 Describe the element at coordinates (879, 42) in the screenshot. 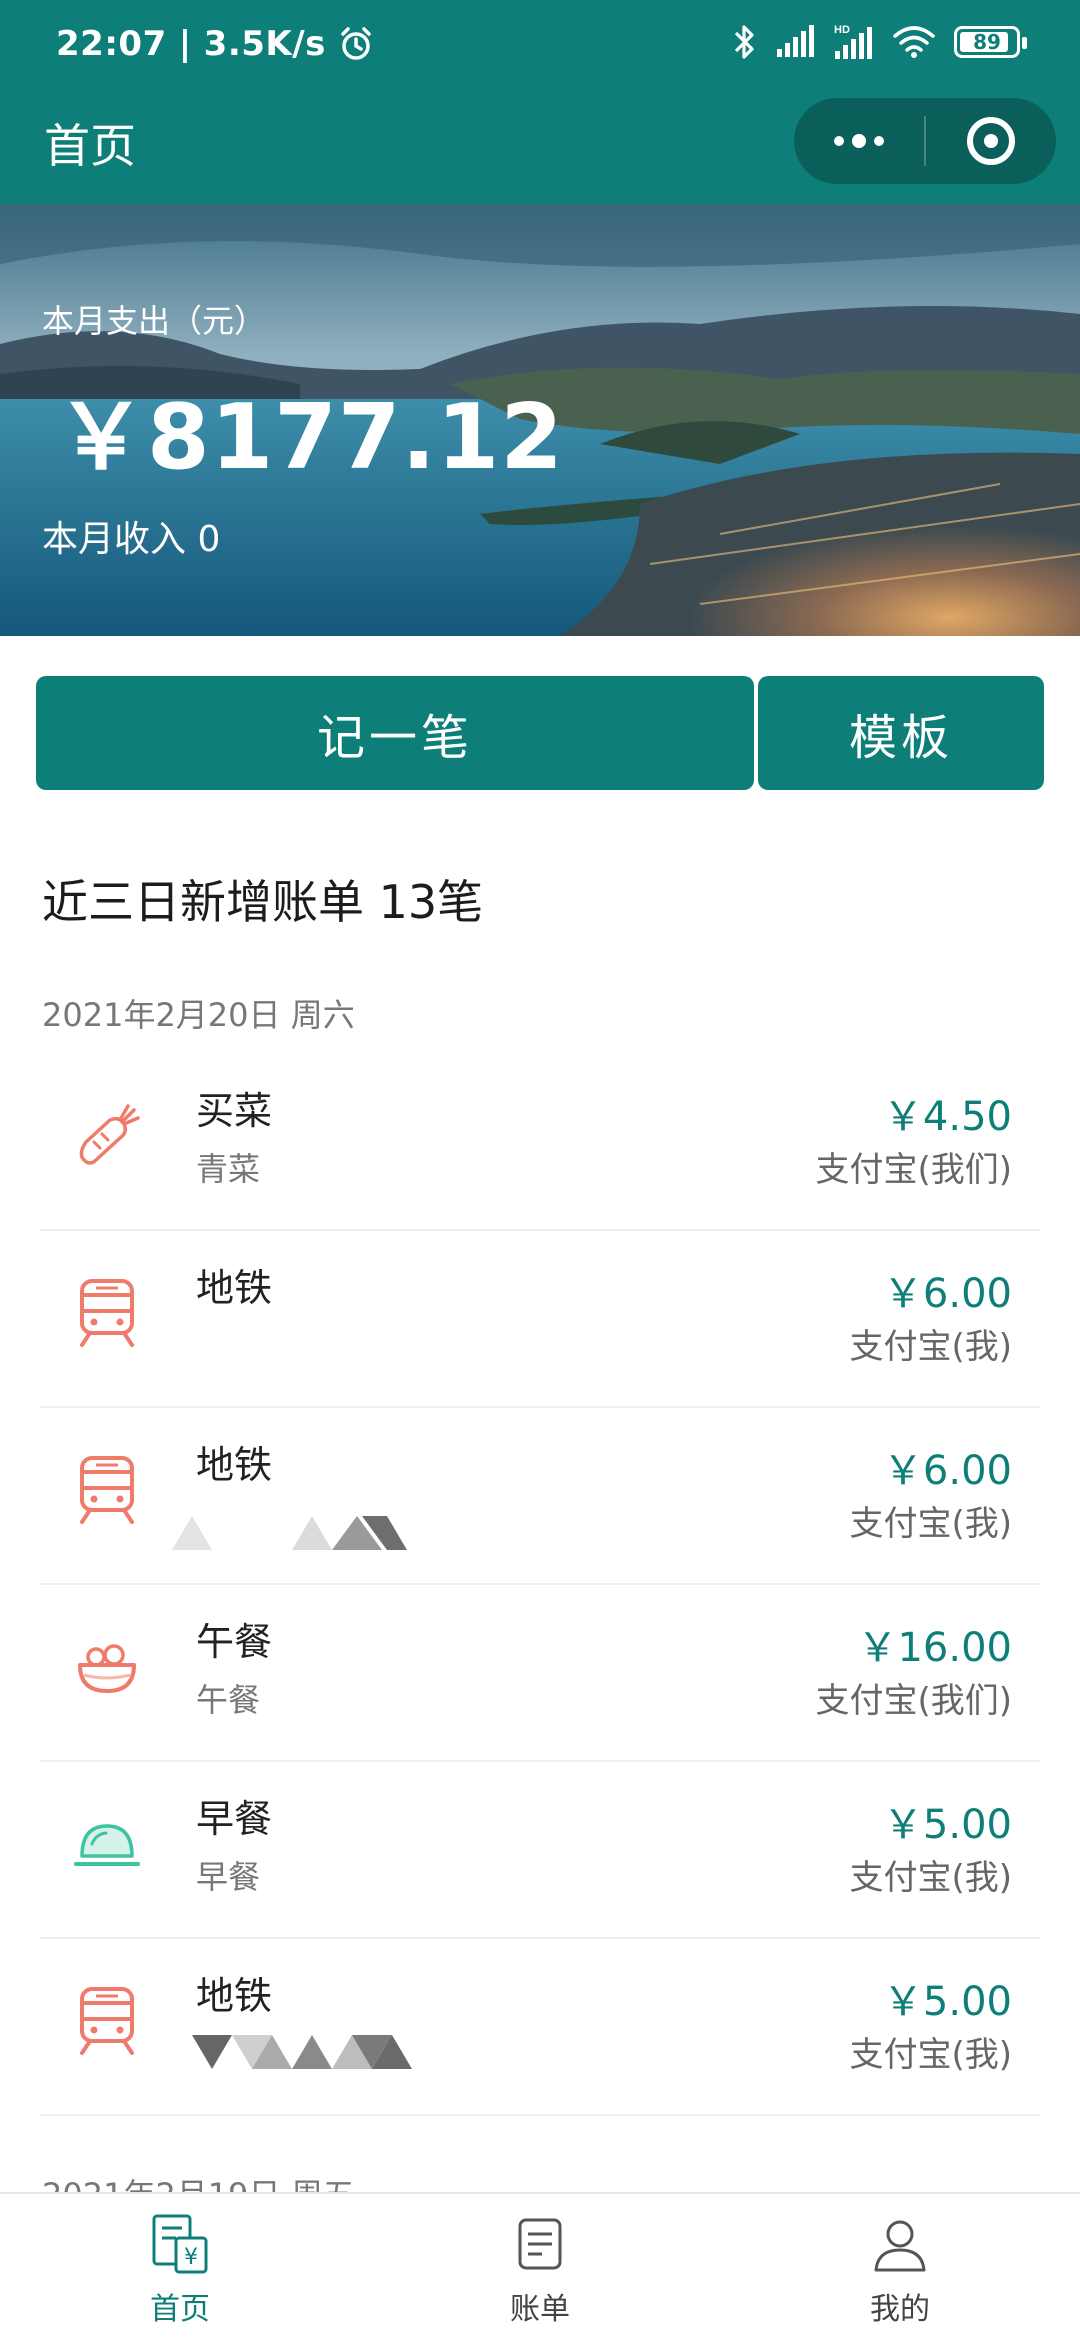

I see `status-bar-right: HD 89` at that location.